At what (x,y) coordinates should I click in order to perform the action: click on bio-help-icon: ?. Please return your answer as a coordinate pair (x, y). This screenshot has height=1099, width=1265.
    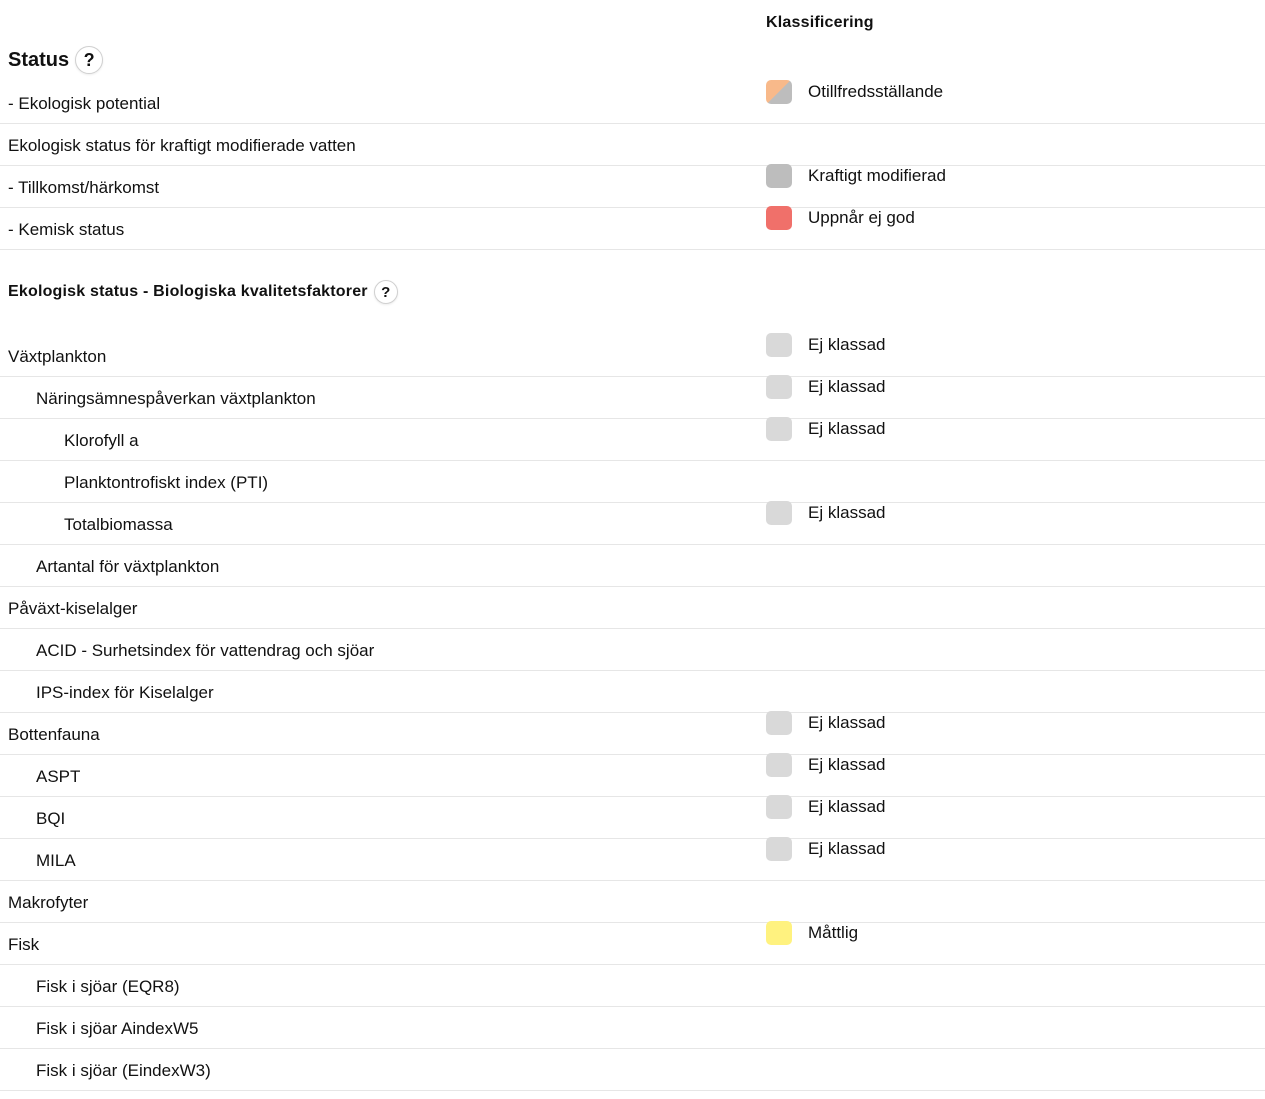
    Looking at the image, I should click on (385, 292).